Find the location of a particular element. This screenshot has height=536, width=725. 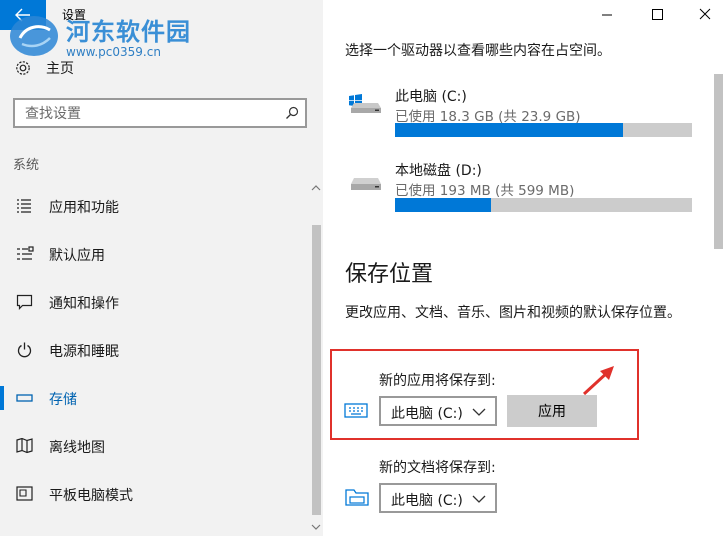

new-docs-label: 新的文档将保存到: is located at coordinates (437, 468).